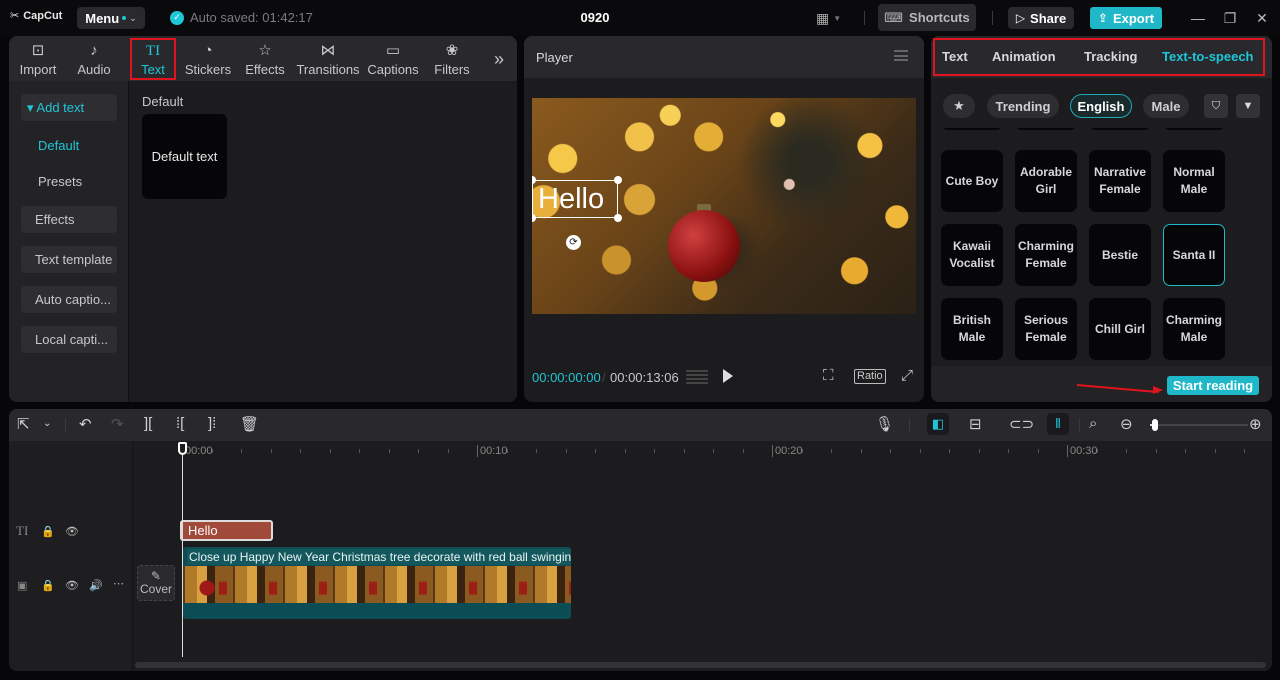 The height and width of the screenshot is (680, 1280). Describe the element at coordinates (148, 423) in the screenshot. I see `split-icon: ][` at that location.